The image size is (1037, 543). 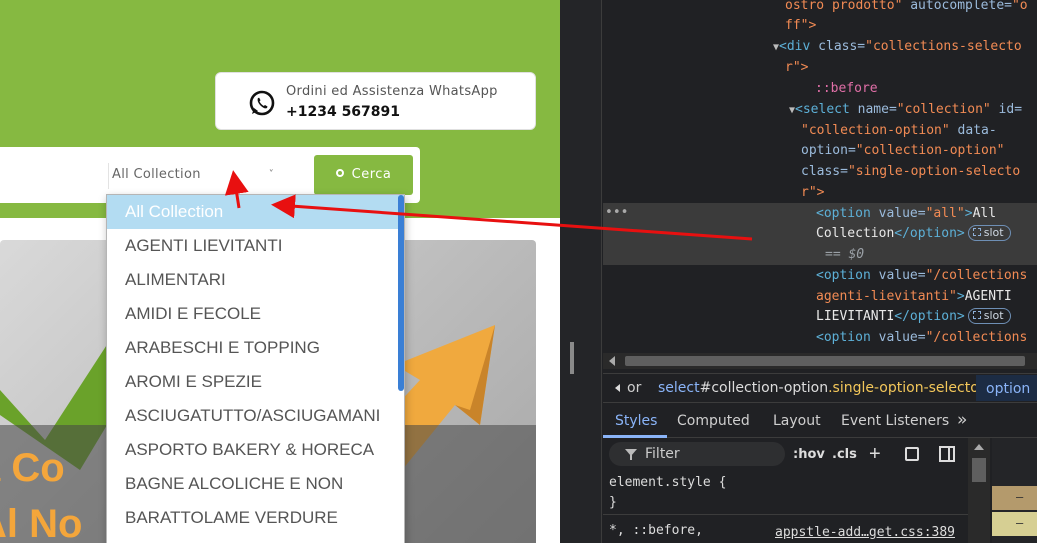 I want to click on toggle-sidebar-icon, so click(x=947, y=454).